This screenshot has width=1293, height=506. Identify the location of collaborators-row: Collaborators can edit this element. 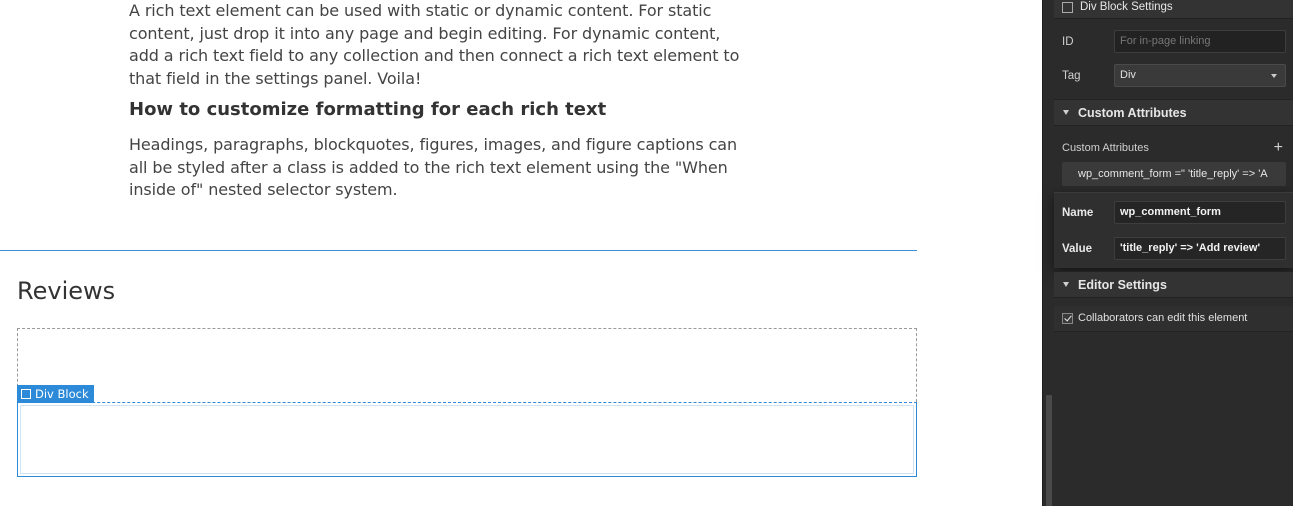
(1173, 319).